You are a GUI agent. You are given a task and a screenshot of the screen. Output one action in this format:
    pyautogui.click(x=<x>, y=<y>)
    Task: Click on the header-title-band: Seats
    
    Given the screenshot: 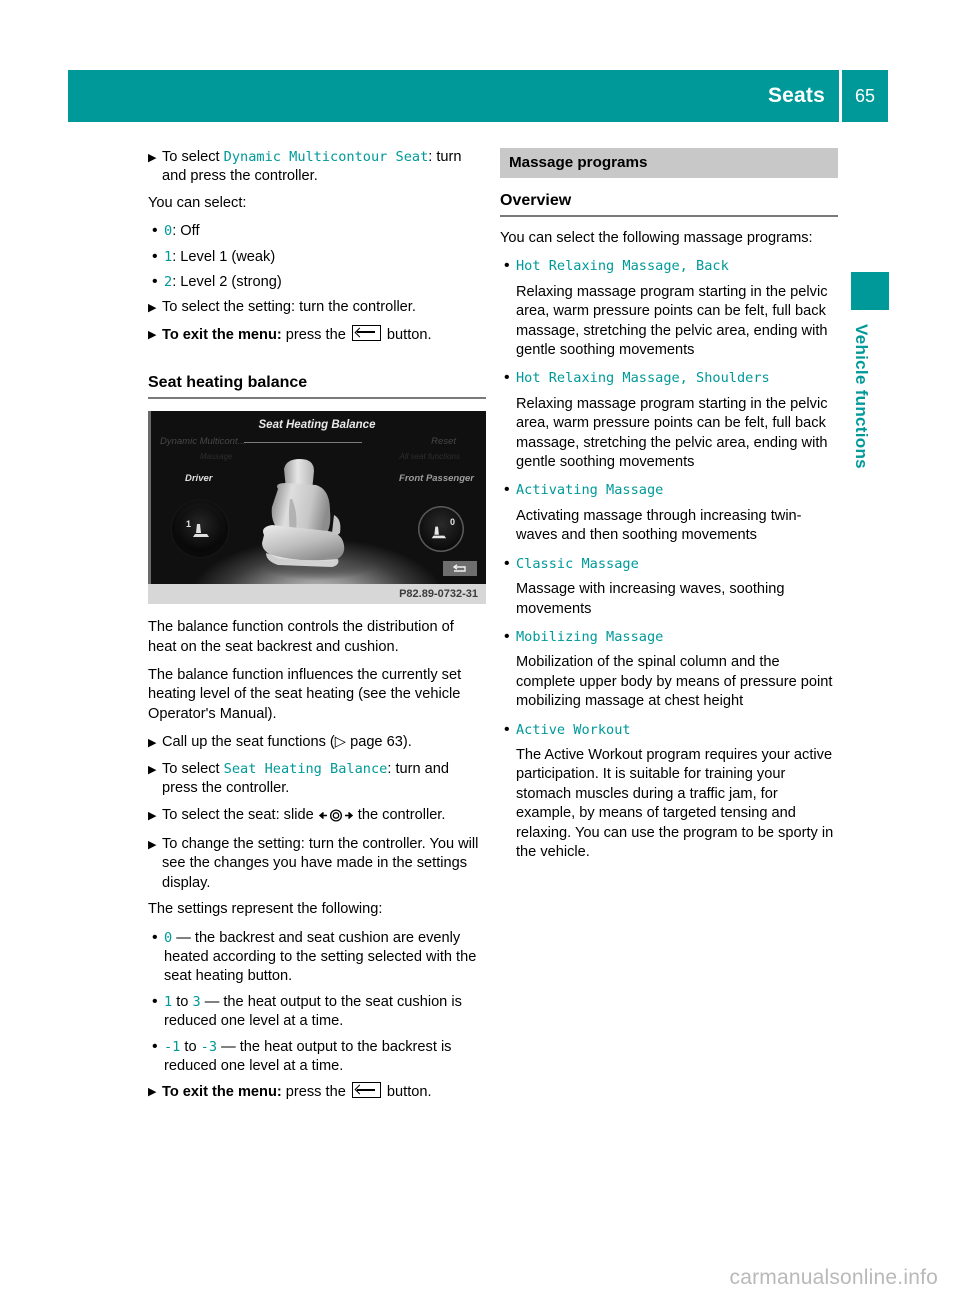 What is the action you would take?
    pyautogui.click(x=453, y=96)
    